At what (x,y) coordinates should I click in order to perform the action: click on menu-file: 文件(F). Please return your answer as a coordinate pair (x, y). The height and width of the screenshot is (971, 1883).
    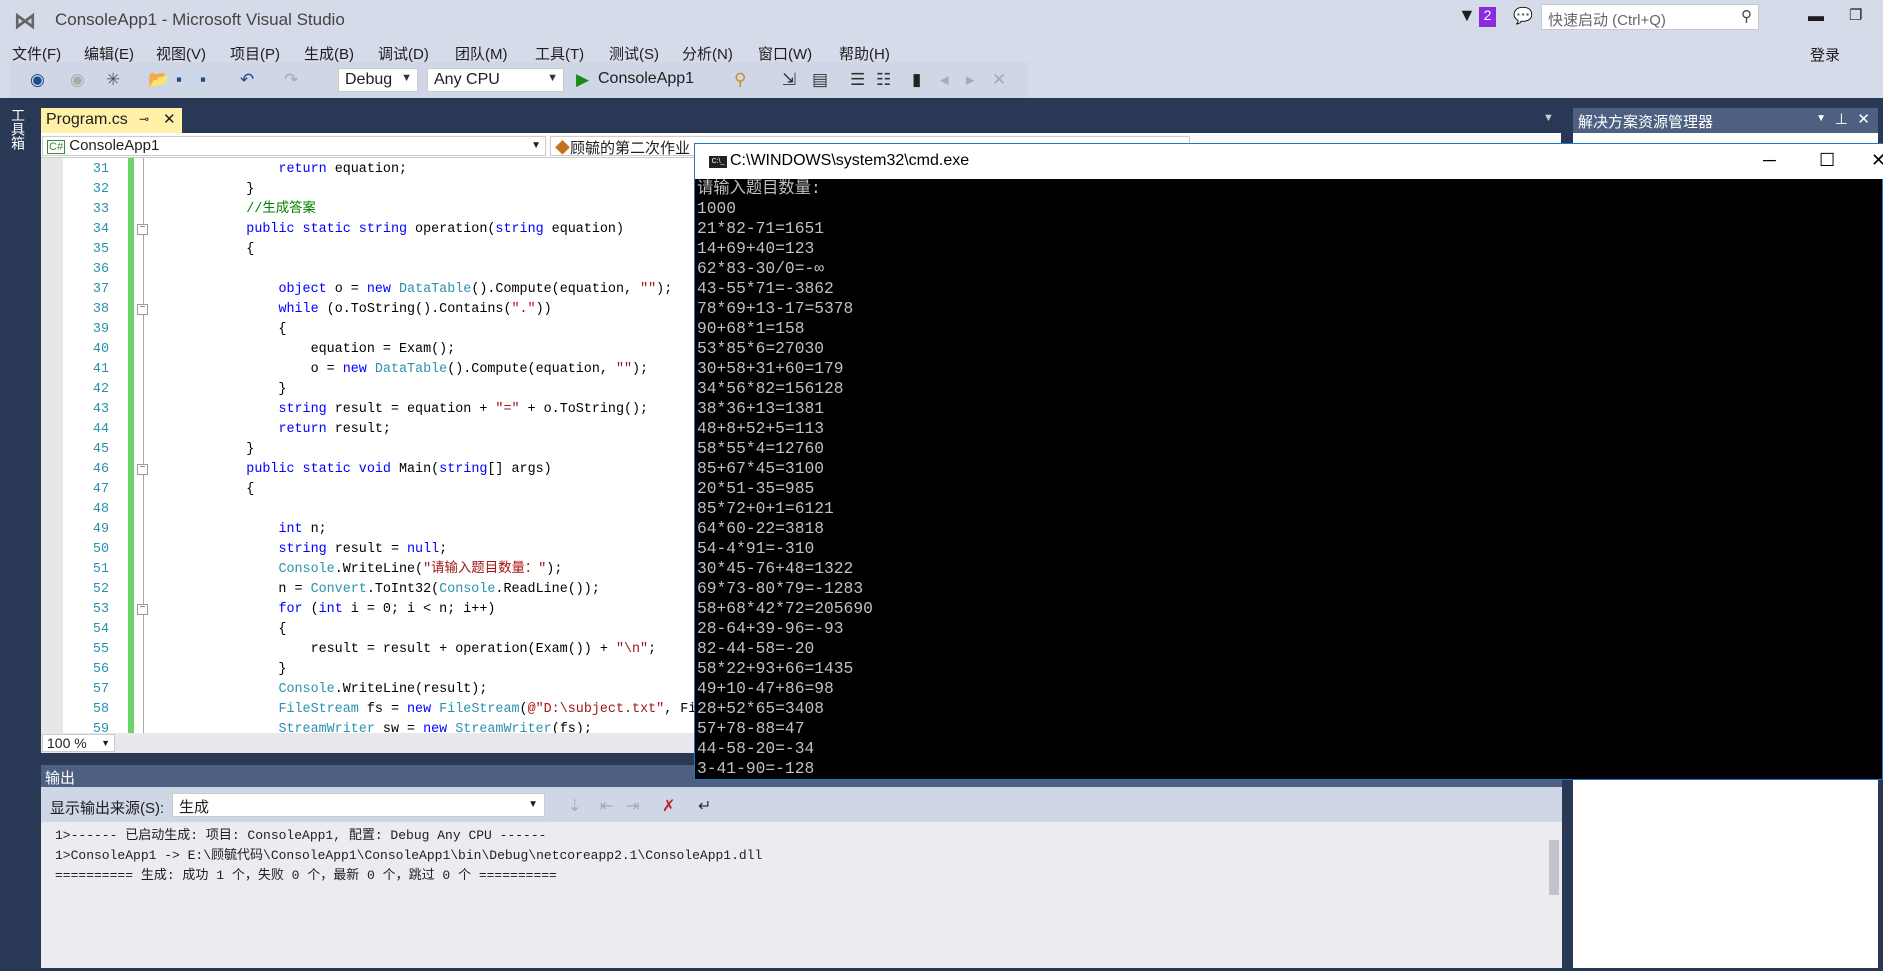
    Looking at the image, I should click on (36, 53).